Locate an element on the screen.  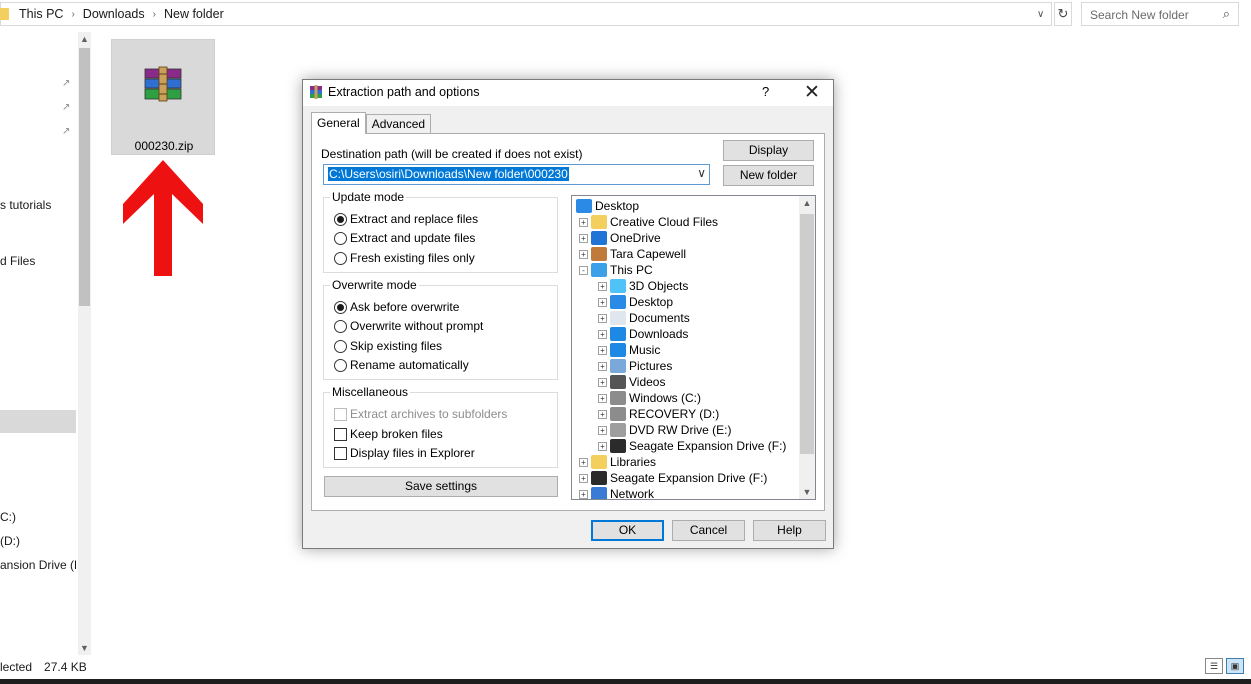
tree-node: + Desktop is located at coordinates (635, 302).